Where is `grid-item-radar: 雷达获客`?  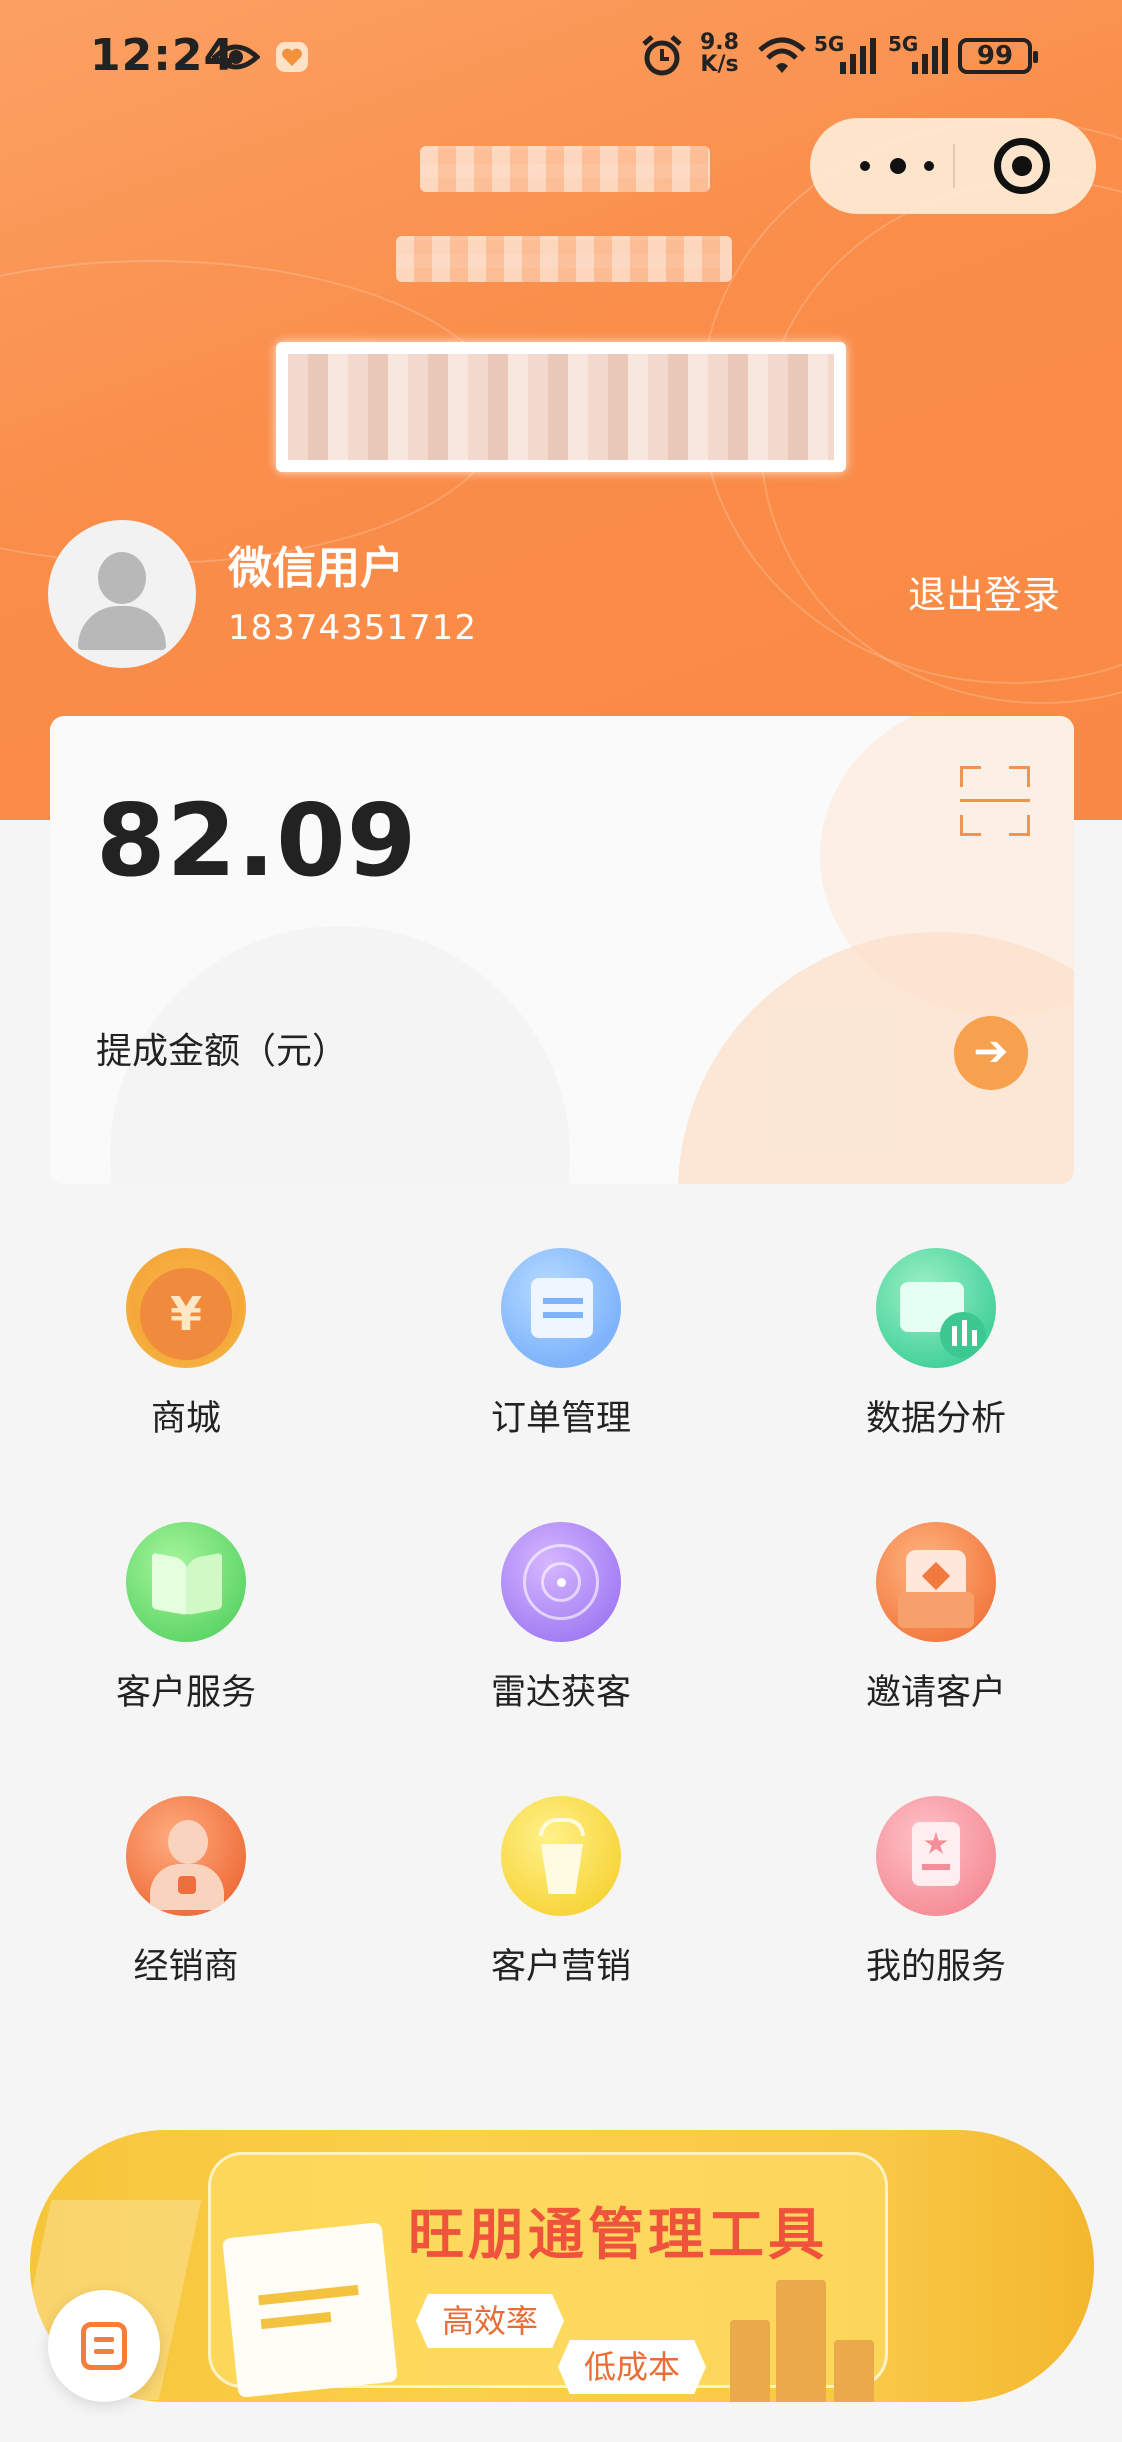 grid-item-radar: 雷达获客 is located at coordinates (561, 1618).